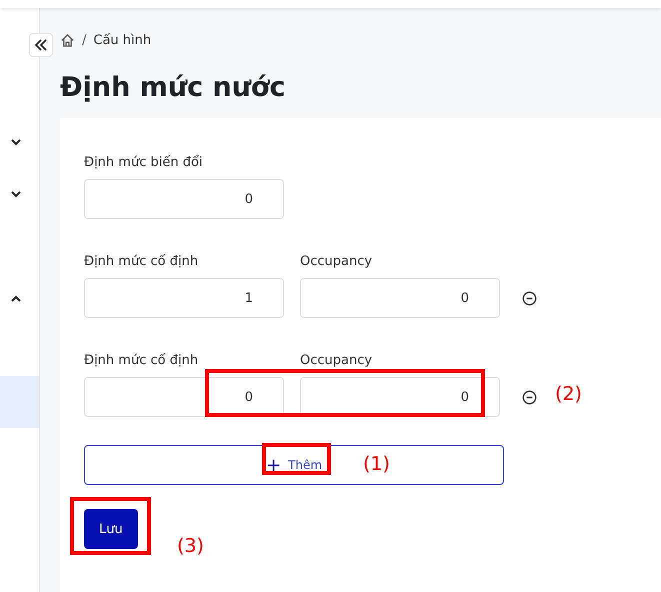  What do you see at coordinates (376, 464) in the screenshot?
I see `annotation-label: (1)` at bounding box center [376, 464].